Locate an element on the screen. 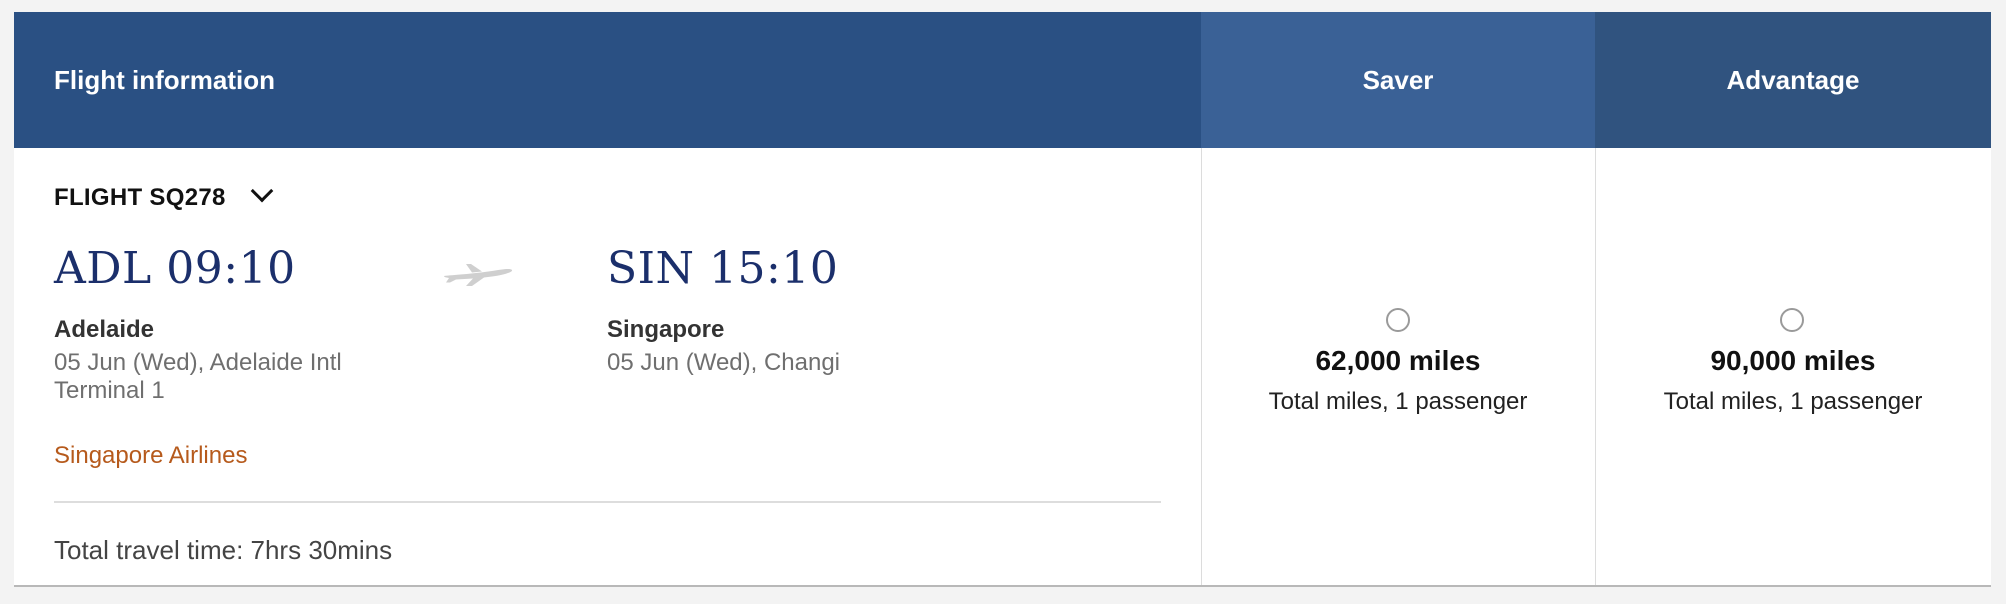 The height and width of the screenshot is (604, 2006). saver-miles-subtitle: Total miles, 1 passenger is located at coordinates (1398, 401).